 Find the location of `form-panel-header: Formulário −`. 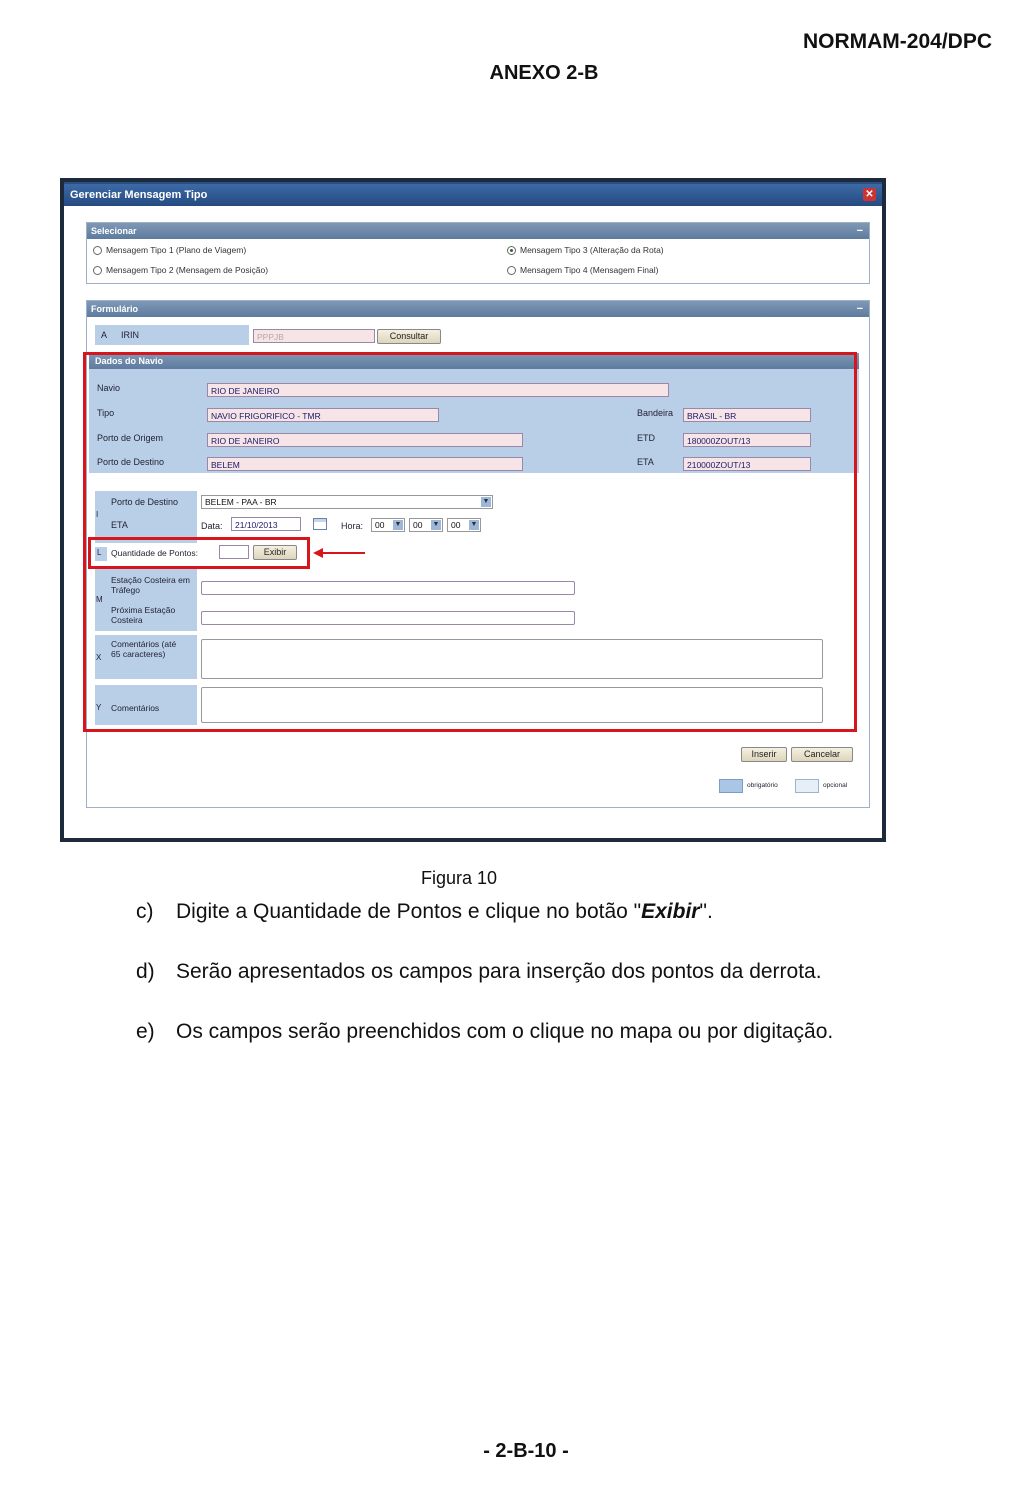

form-panel-header: Formulário − is located at coordinates (478, 309).